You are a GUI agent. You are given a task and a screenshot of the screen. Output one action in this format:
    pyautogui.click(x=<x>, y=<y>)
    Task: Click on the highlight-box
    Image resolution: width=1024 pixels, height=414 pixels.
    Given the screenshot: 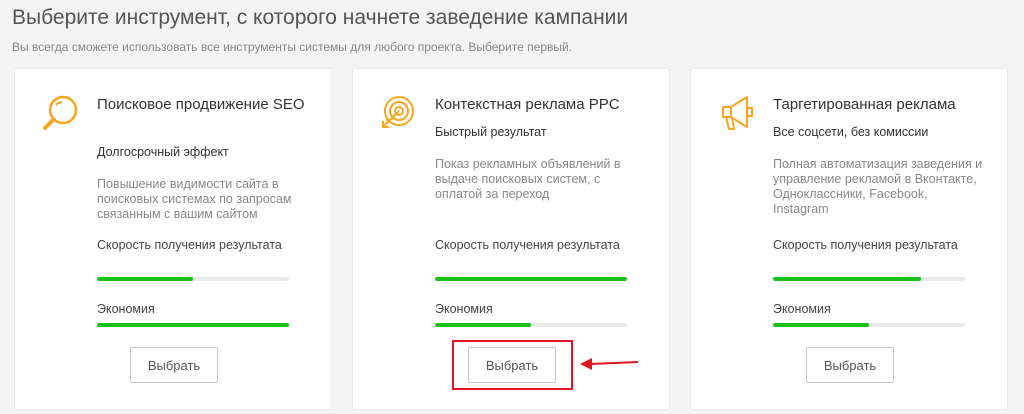 What is the action you would take?
    pyautogui.click(x=512, y=365)
    